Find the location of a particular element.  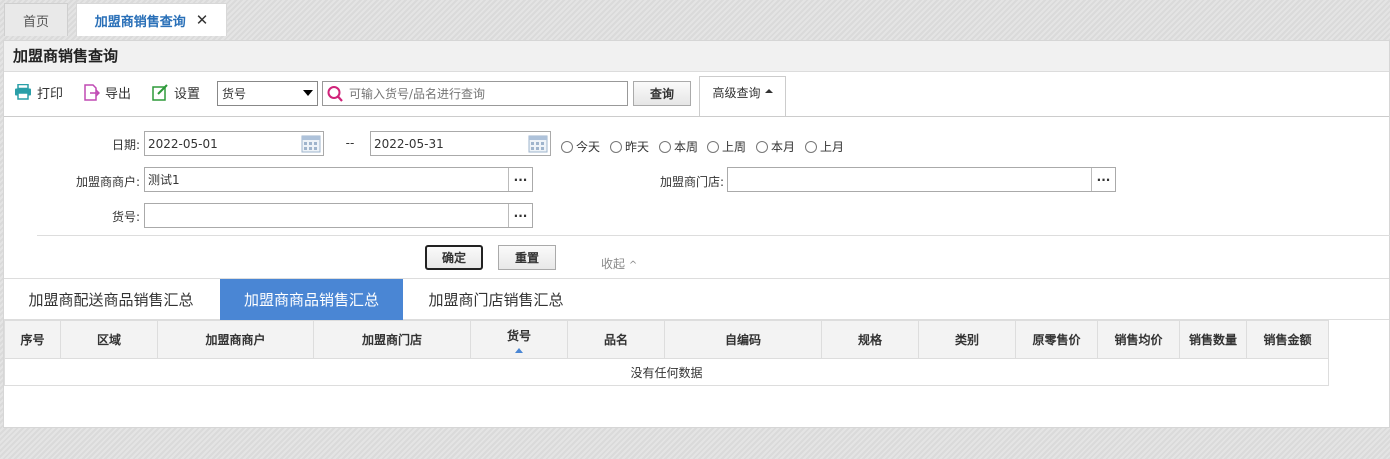

report-tabs: 加盟商配送商品销售汇总 加盟商商品销售汇总 加盟商门店销售汇总 is located at coordinates (696, 299).